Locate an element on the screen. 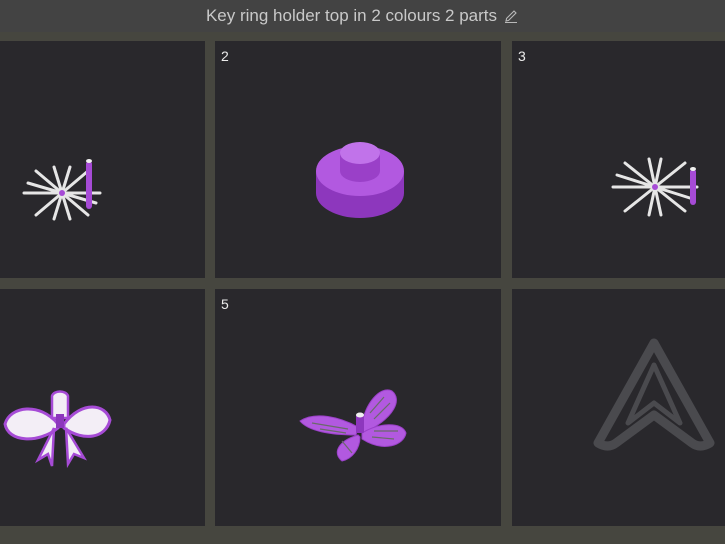 The width and height of the screenshot is (725, 544). plate-3: 3 is located at coordinates (618, 159).